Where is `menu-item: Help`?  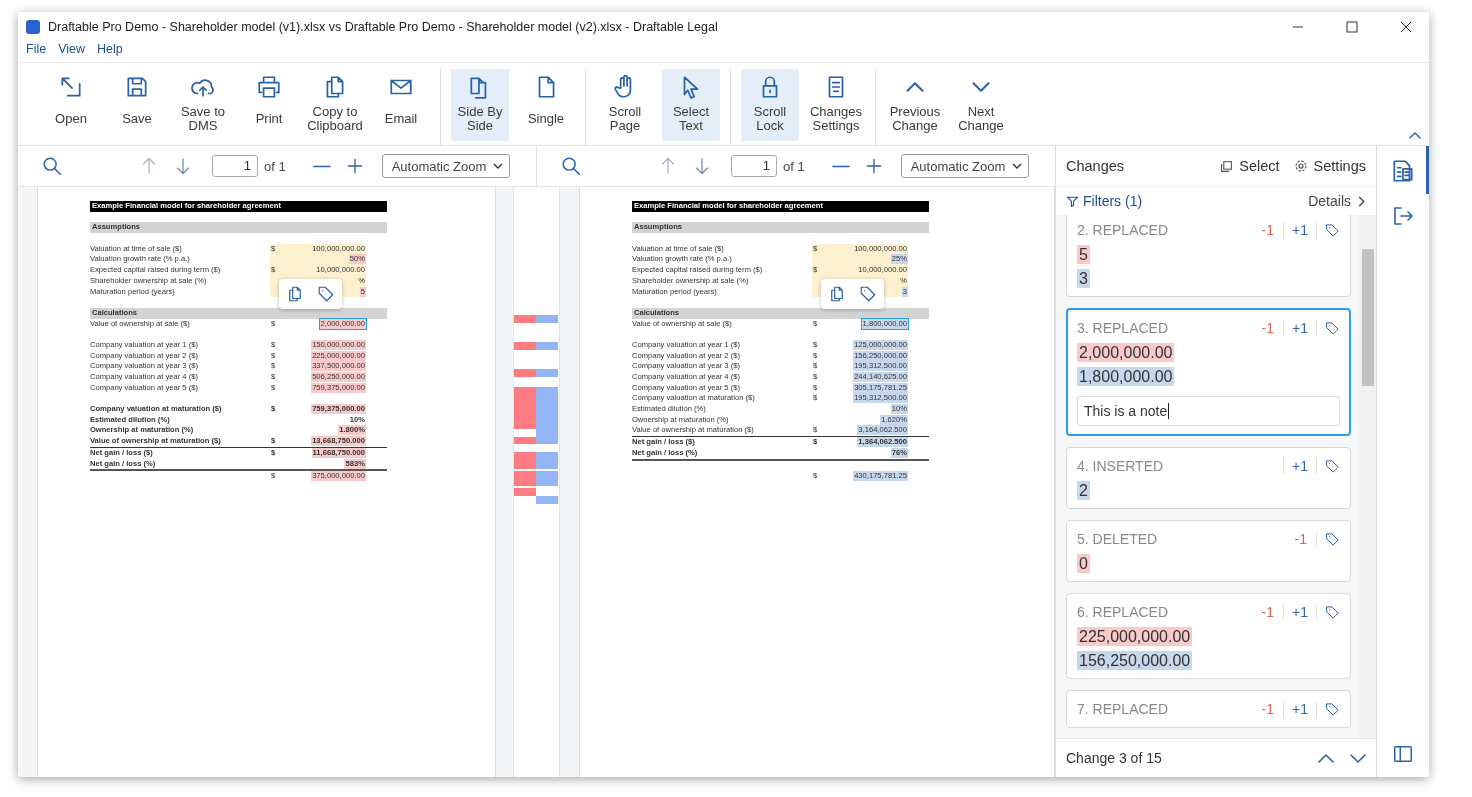 menu-item: Help is located at coordinates (110, 52).